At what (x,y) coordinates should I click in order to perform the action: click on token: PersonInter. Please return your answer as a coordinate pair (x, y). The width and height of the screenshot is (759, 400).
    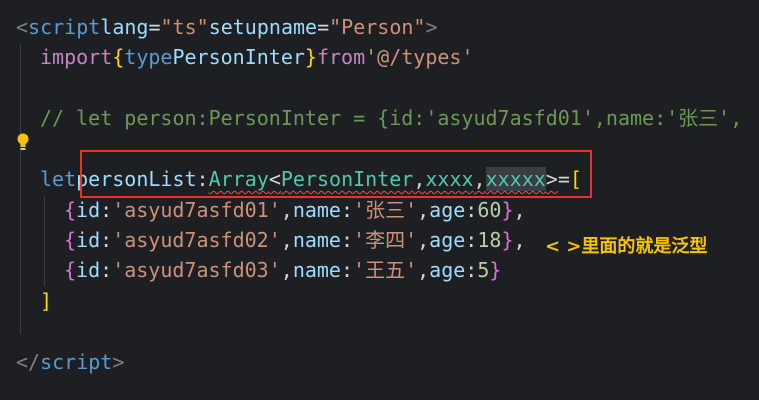
    Looking at the image, I should click on (238, 57).